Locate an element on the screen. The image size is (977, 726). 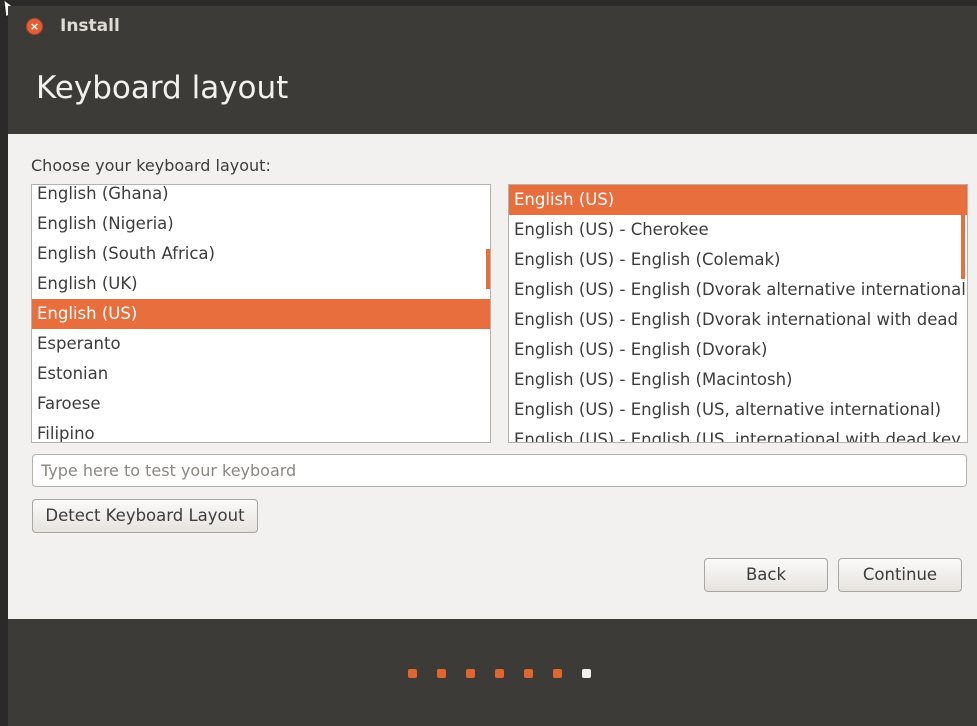
list-item: English (US) - English (Dvorak) is located at coordinates (738, 350).